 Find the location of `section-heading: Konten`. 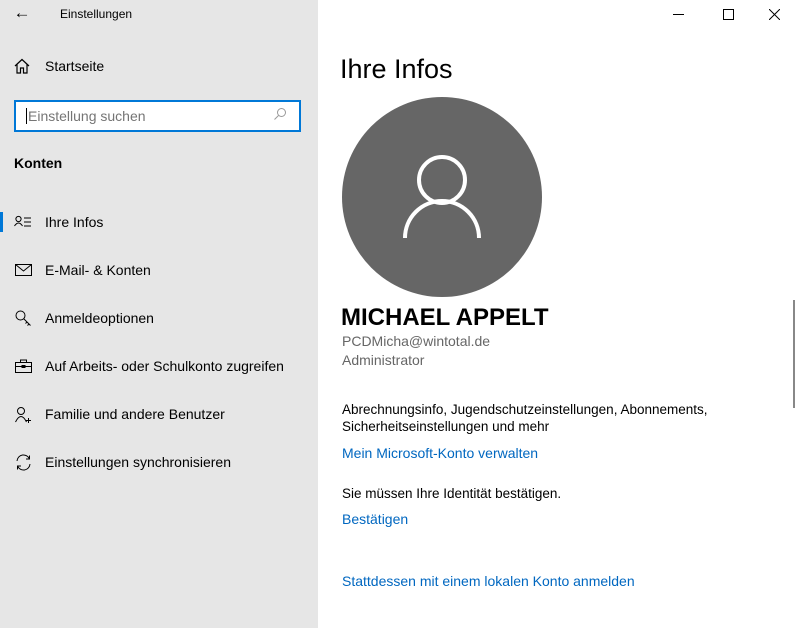

section-heading: Konten is located at coordinates (38, 163).